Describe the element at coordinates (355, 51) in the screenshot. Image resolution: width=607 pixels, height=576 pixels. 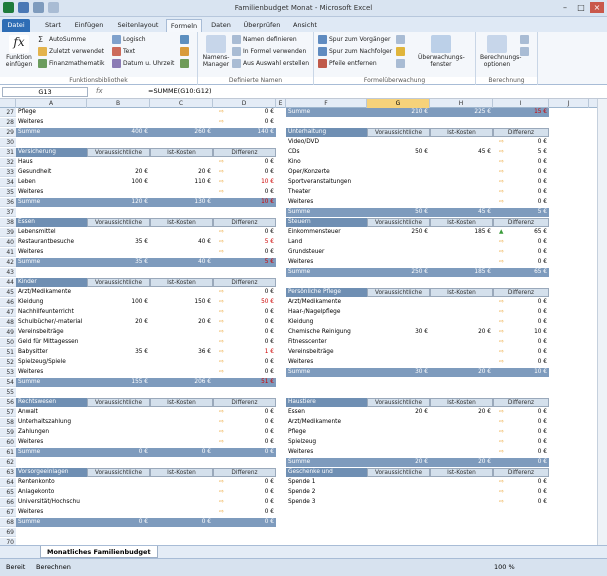
I see `trace-dependents-button: Spur zum Nachfolger` at that location.